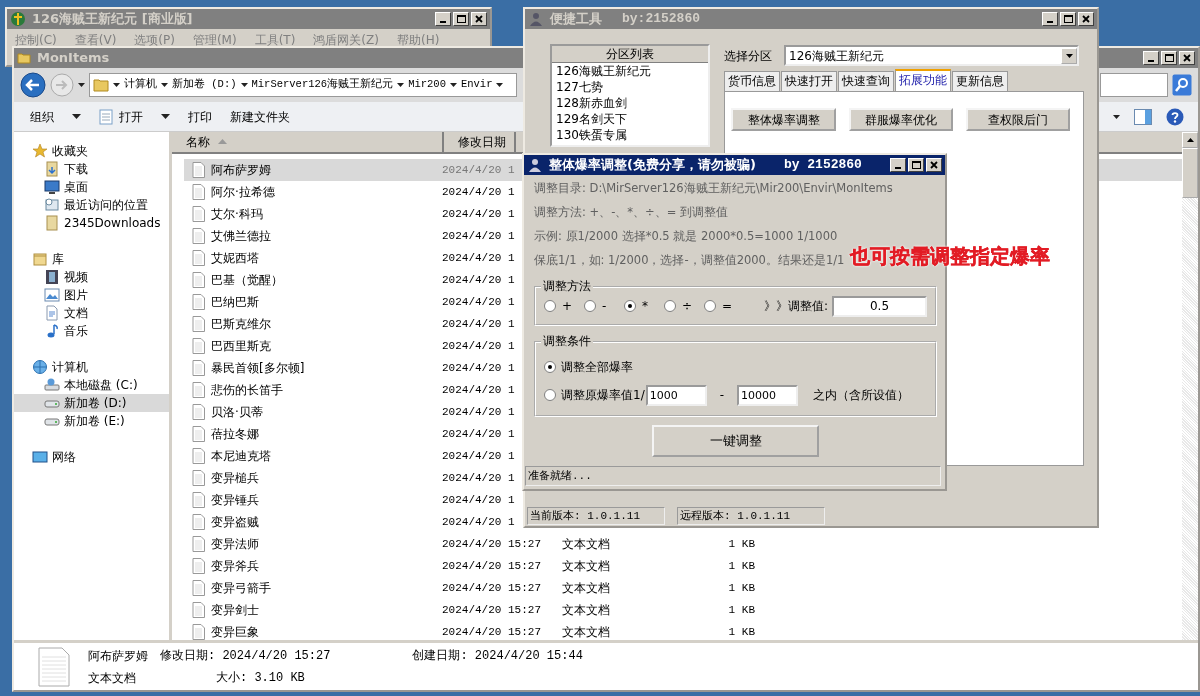 This screenshot has height=696, width=1200. What do you see at coordinates (1134, 85) in the screenshot?
I see `search-field` at bounding box center [1134, 85].